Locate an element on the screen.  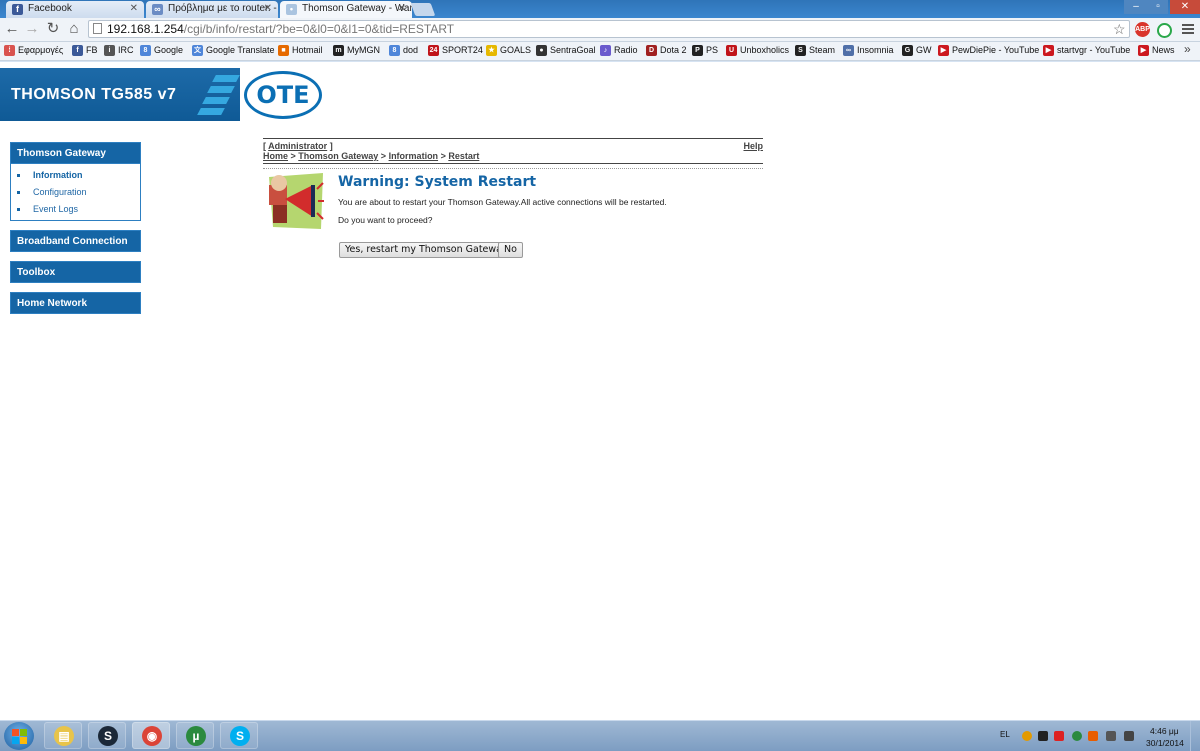
bookmark-unboxholics: U Unboxholics is located at coordinates (757, 51).